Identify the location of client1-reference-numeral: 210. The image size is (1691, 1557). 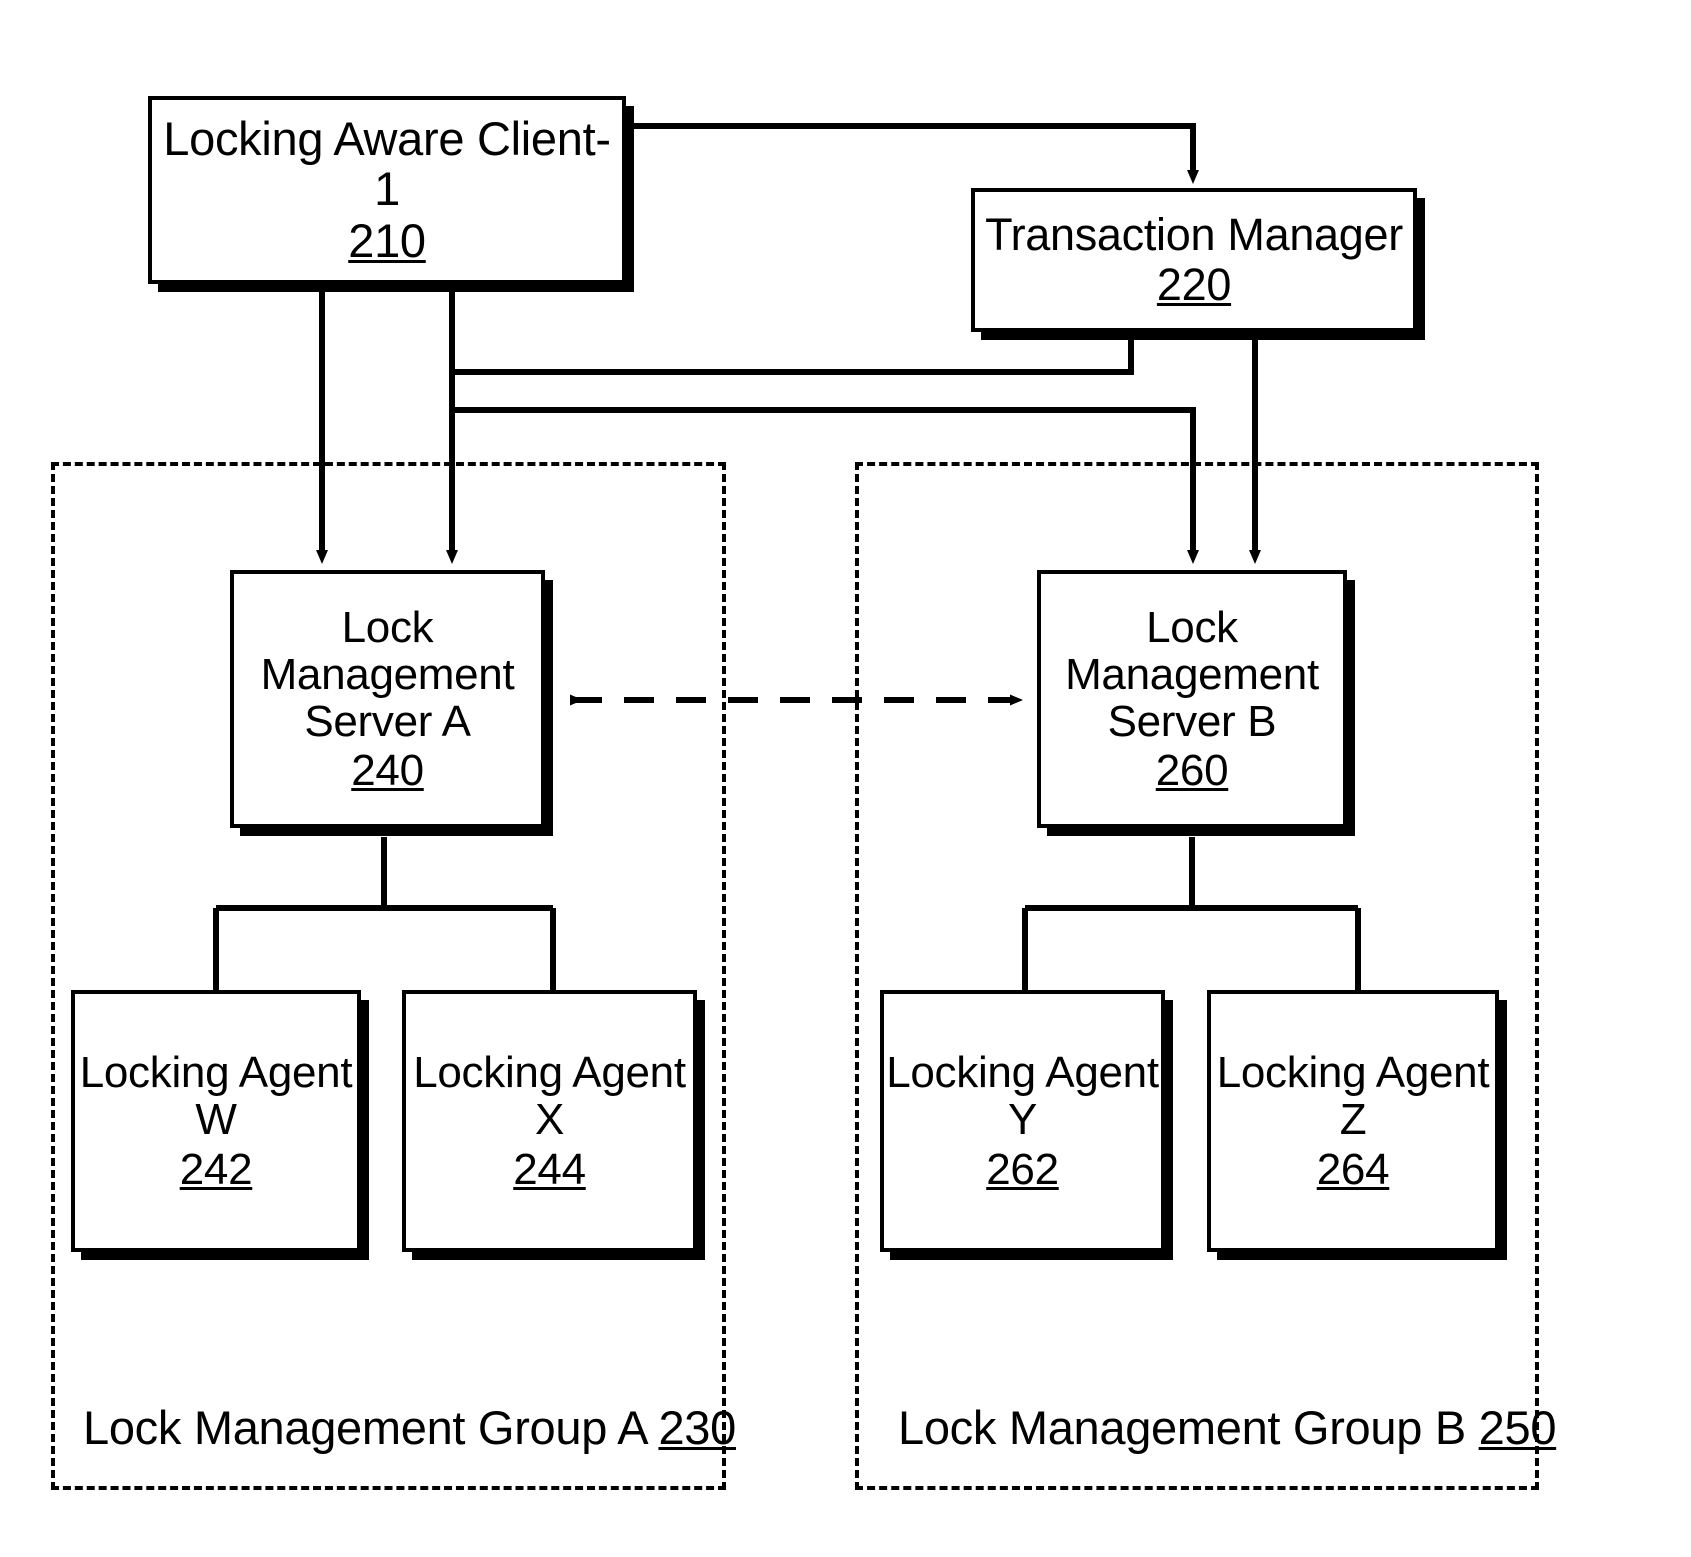
(387, 241).